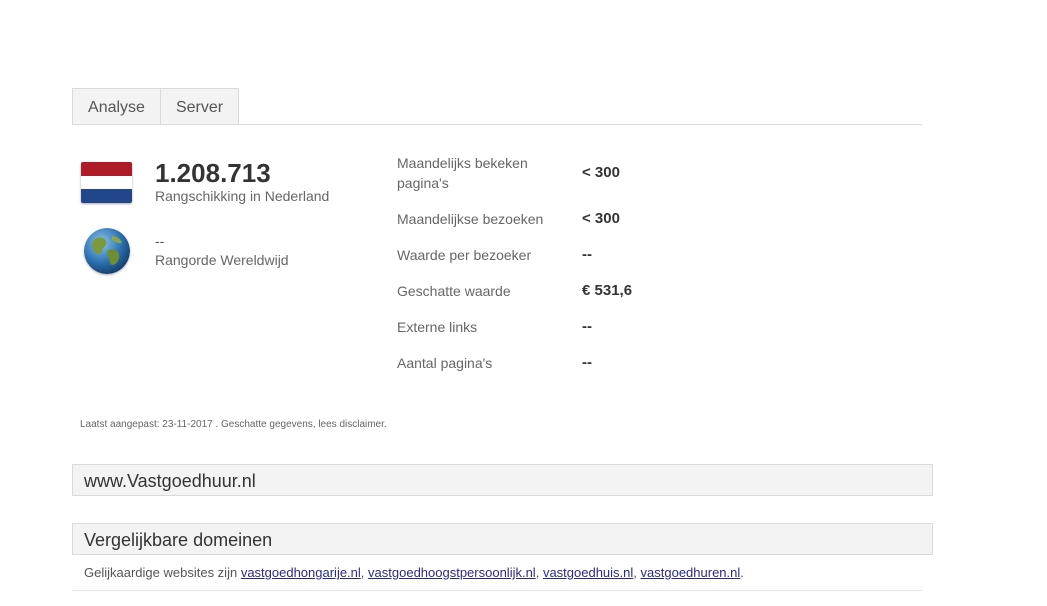 The width and height of the screenshot is (1047, 606). What do you see at coordinates (445, 363) in the screenshot?
I see `stat-label-page-count: Aantal pagina's` at bounding box center [445, 363].